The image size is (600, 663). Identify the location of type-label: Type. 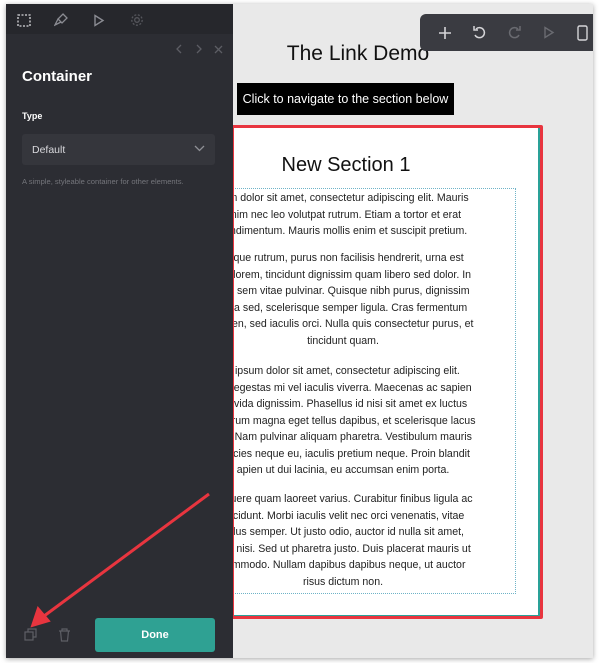
(32, 116).